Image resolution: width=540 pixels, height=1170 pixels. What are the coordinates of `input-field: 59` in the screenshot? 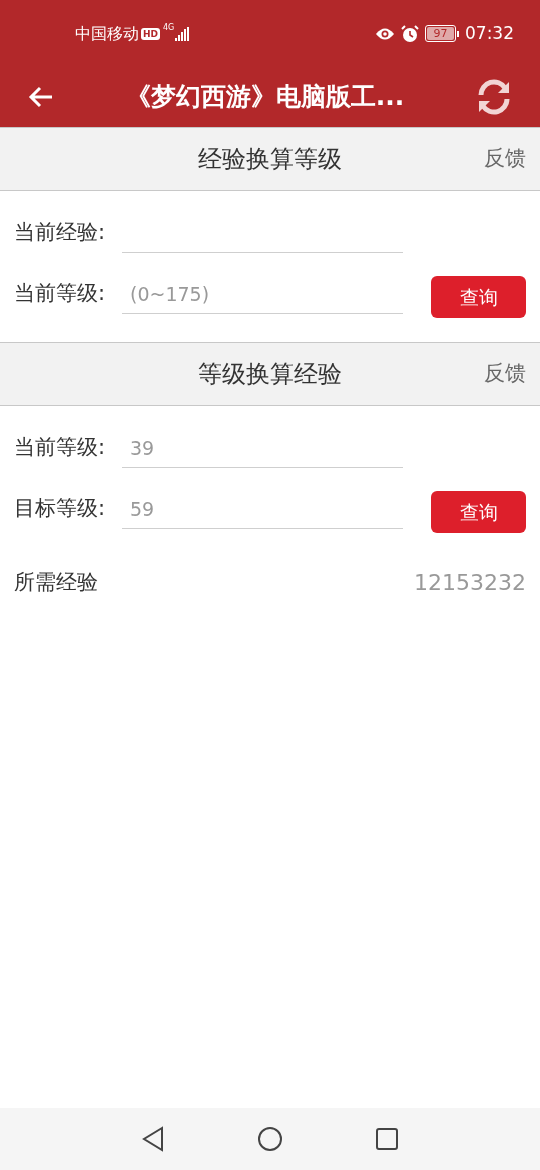 It's located at (262, 509).